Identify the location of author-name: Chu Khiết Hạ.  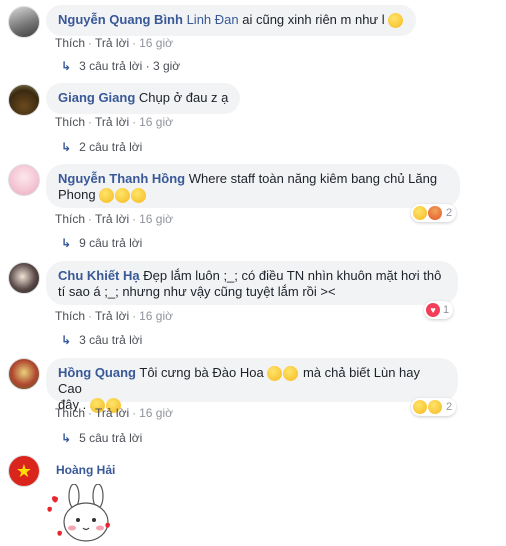
(99, 275).